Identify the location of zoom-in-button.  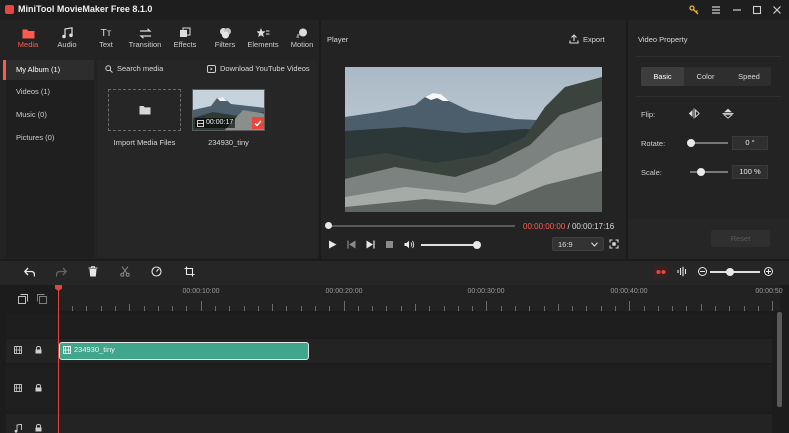
(768, 271).